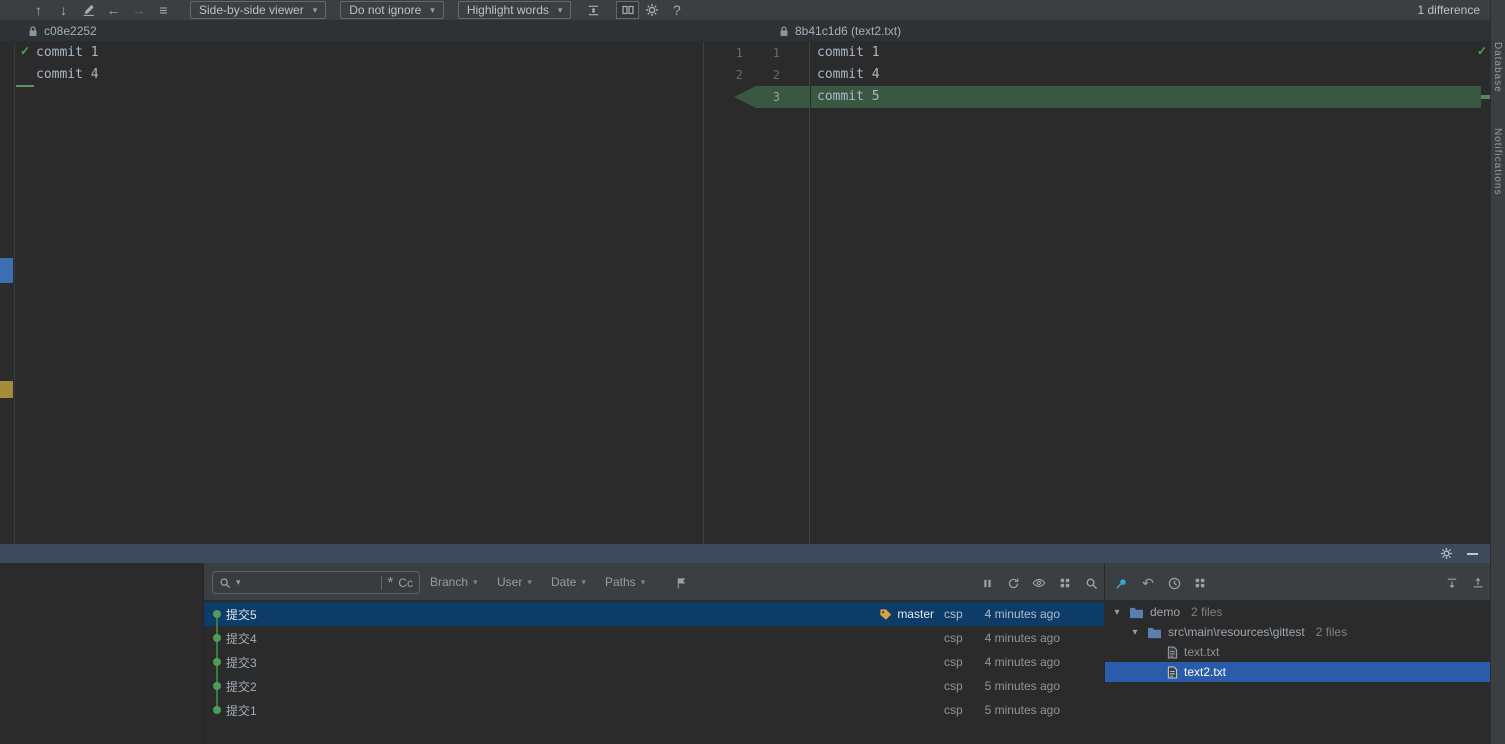 This screenshot has width=1505, height=744. I want to click on divider, so click(382, 582).